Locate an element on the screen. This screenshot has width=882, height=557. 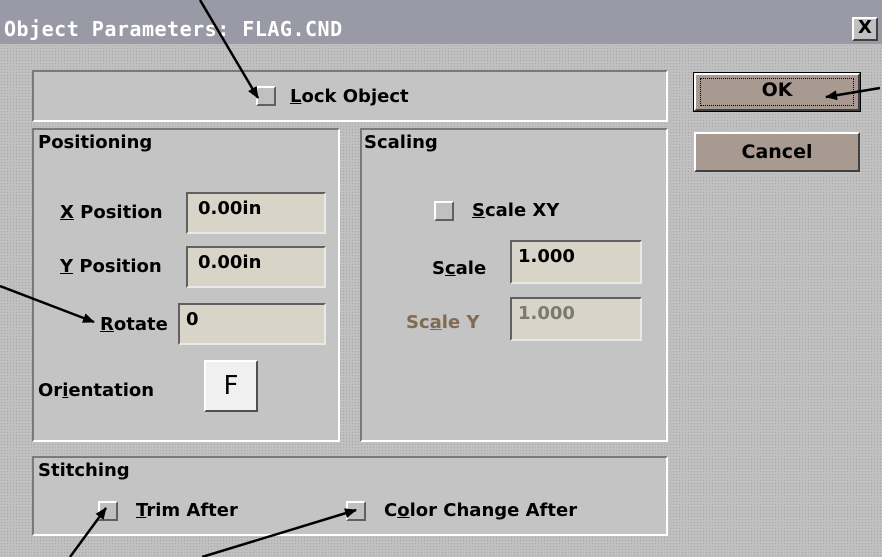
arrow-to-lock is located at coordinates (229, 49).